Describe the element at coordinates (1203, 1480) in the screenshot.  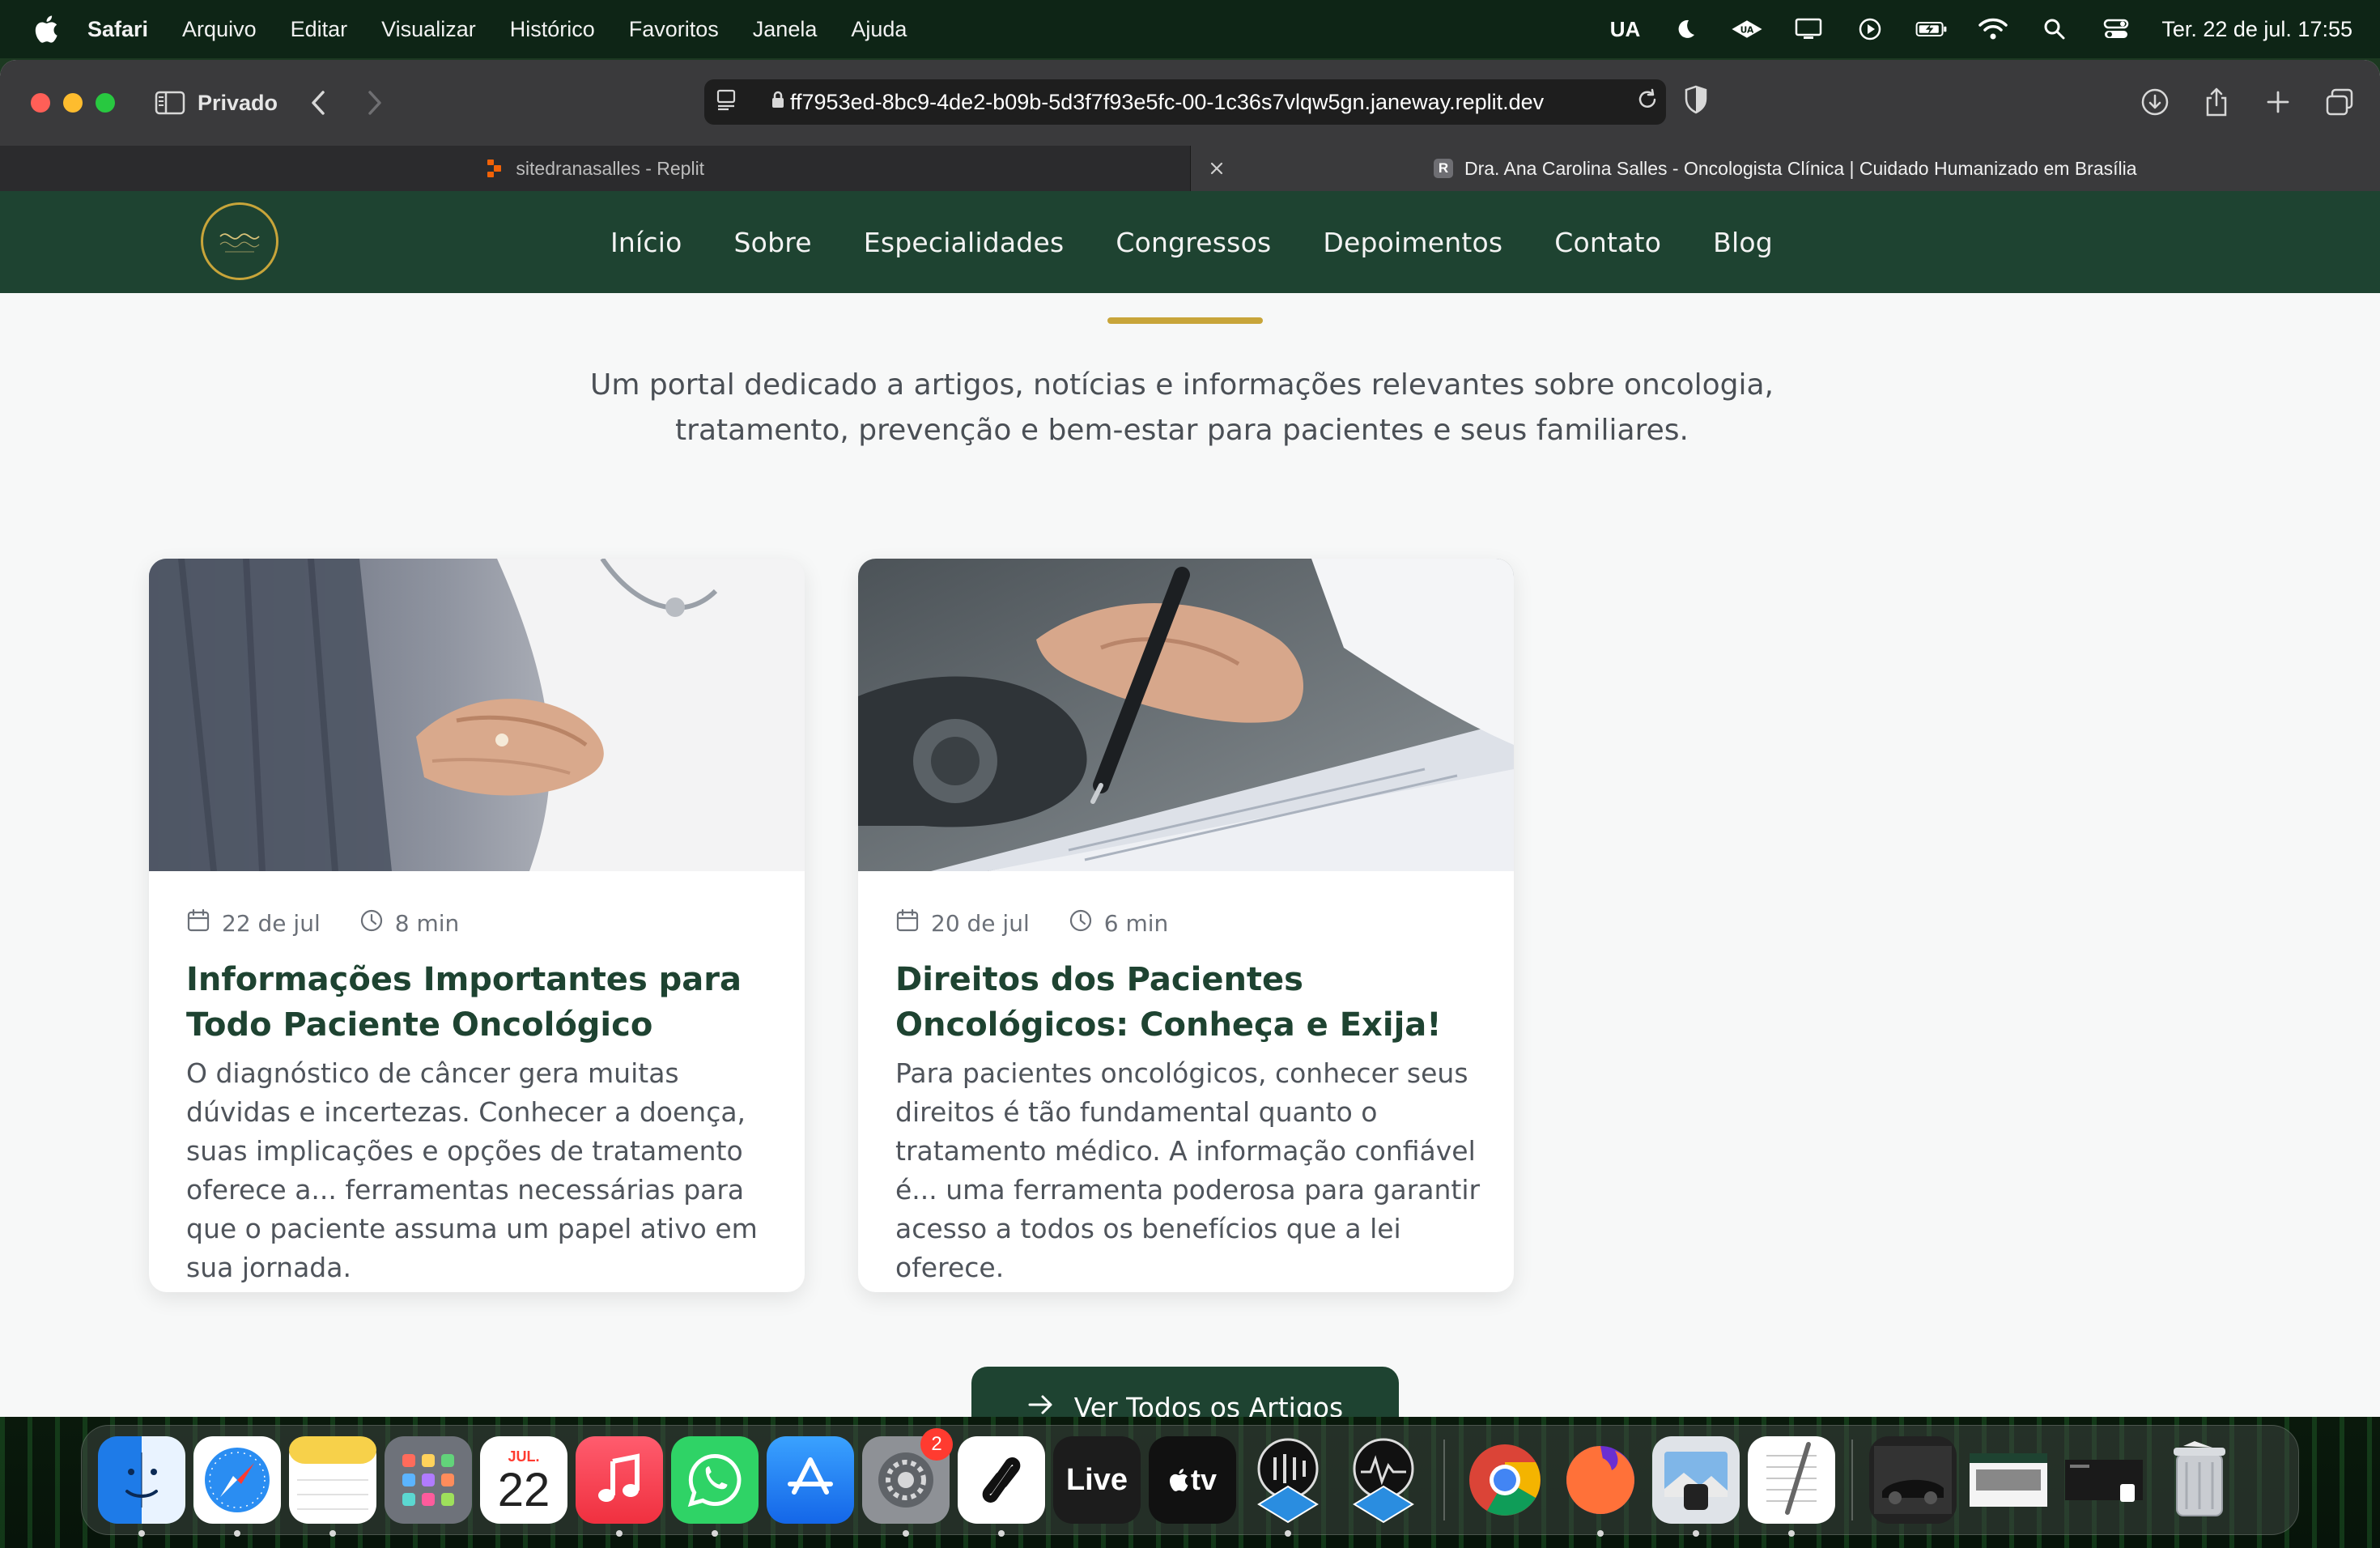
I see `tv-label: tv` at that location.